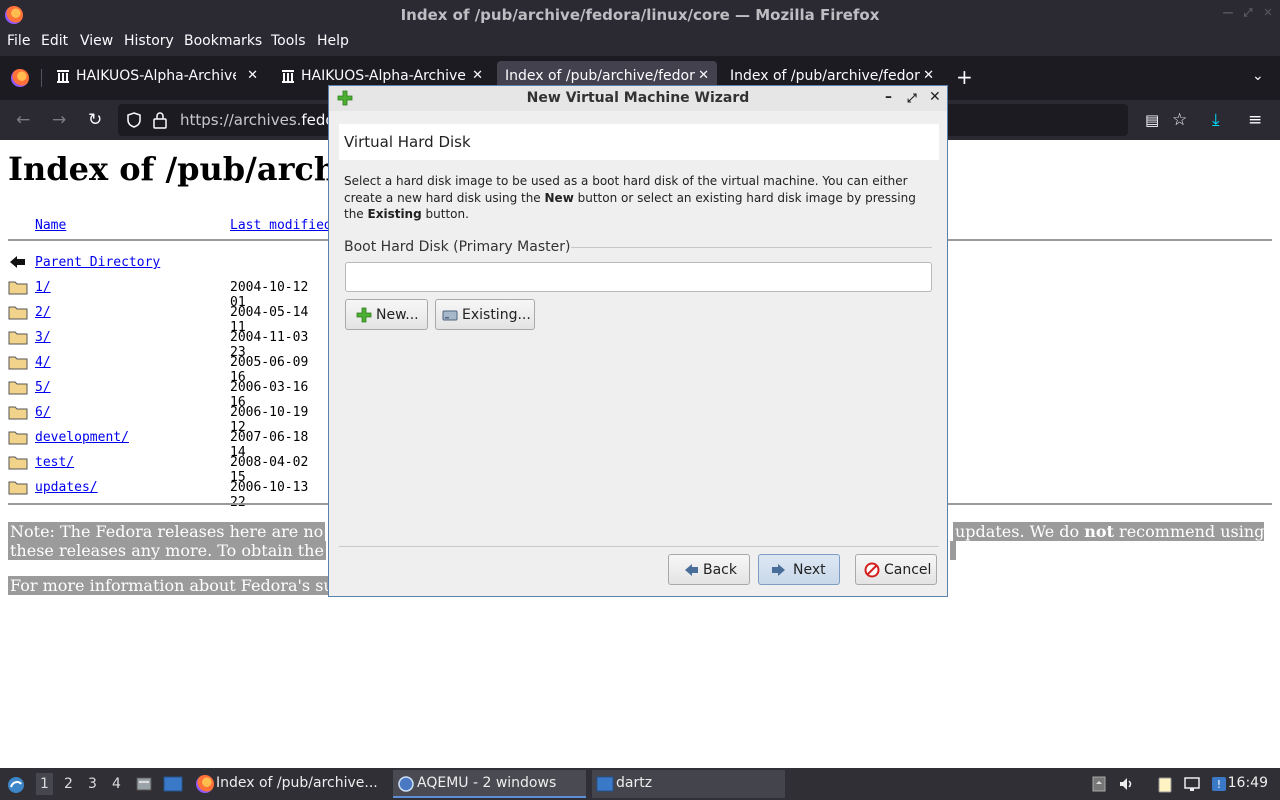  I want to click on directory-link: 3/, so click(43, 337).